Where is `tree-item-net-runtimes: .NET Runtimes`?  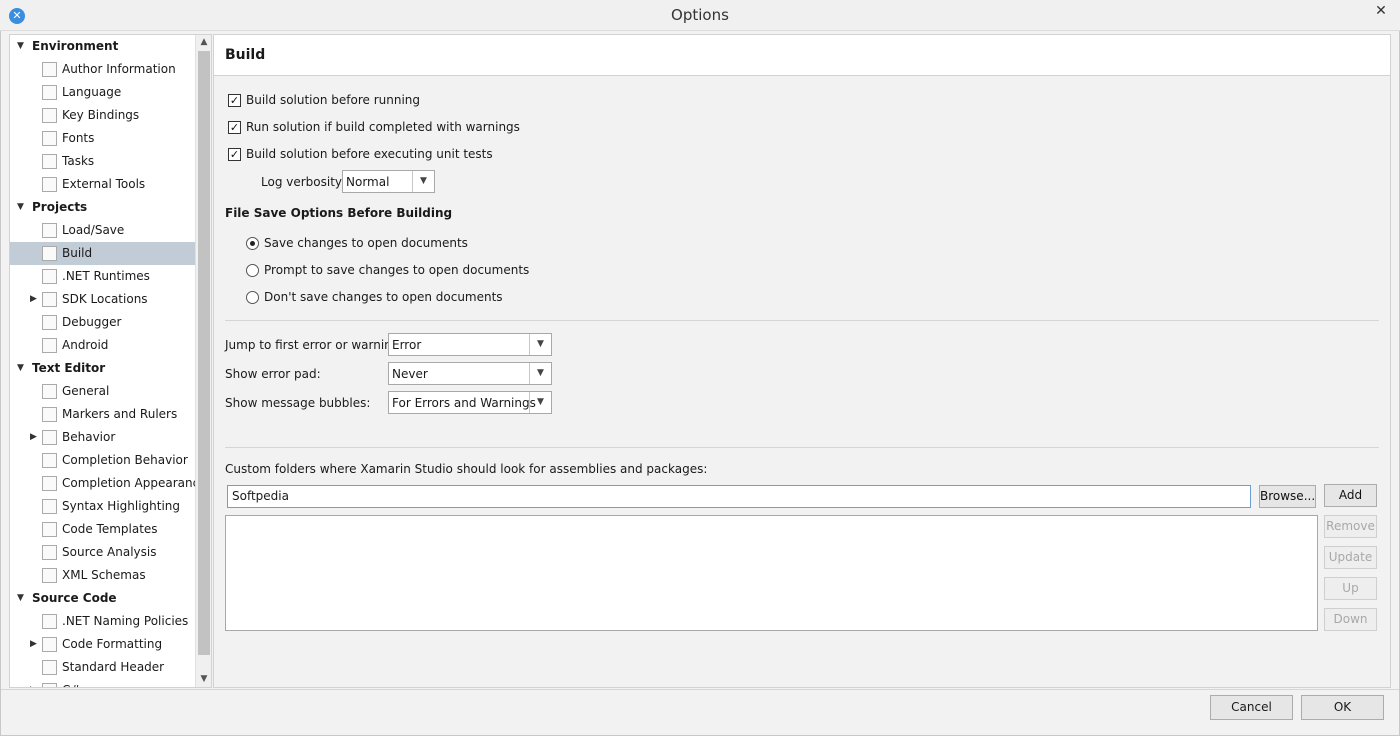 tree-item-net-runtimes: .NET Runtimes is located at coordinates (103, 276).